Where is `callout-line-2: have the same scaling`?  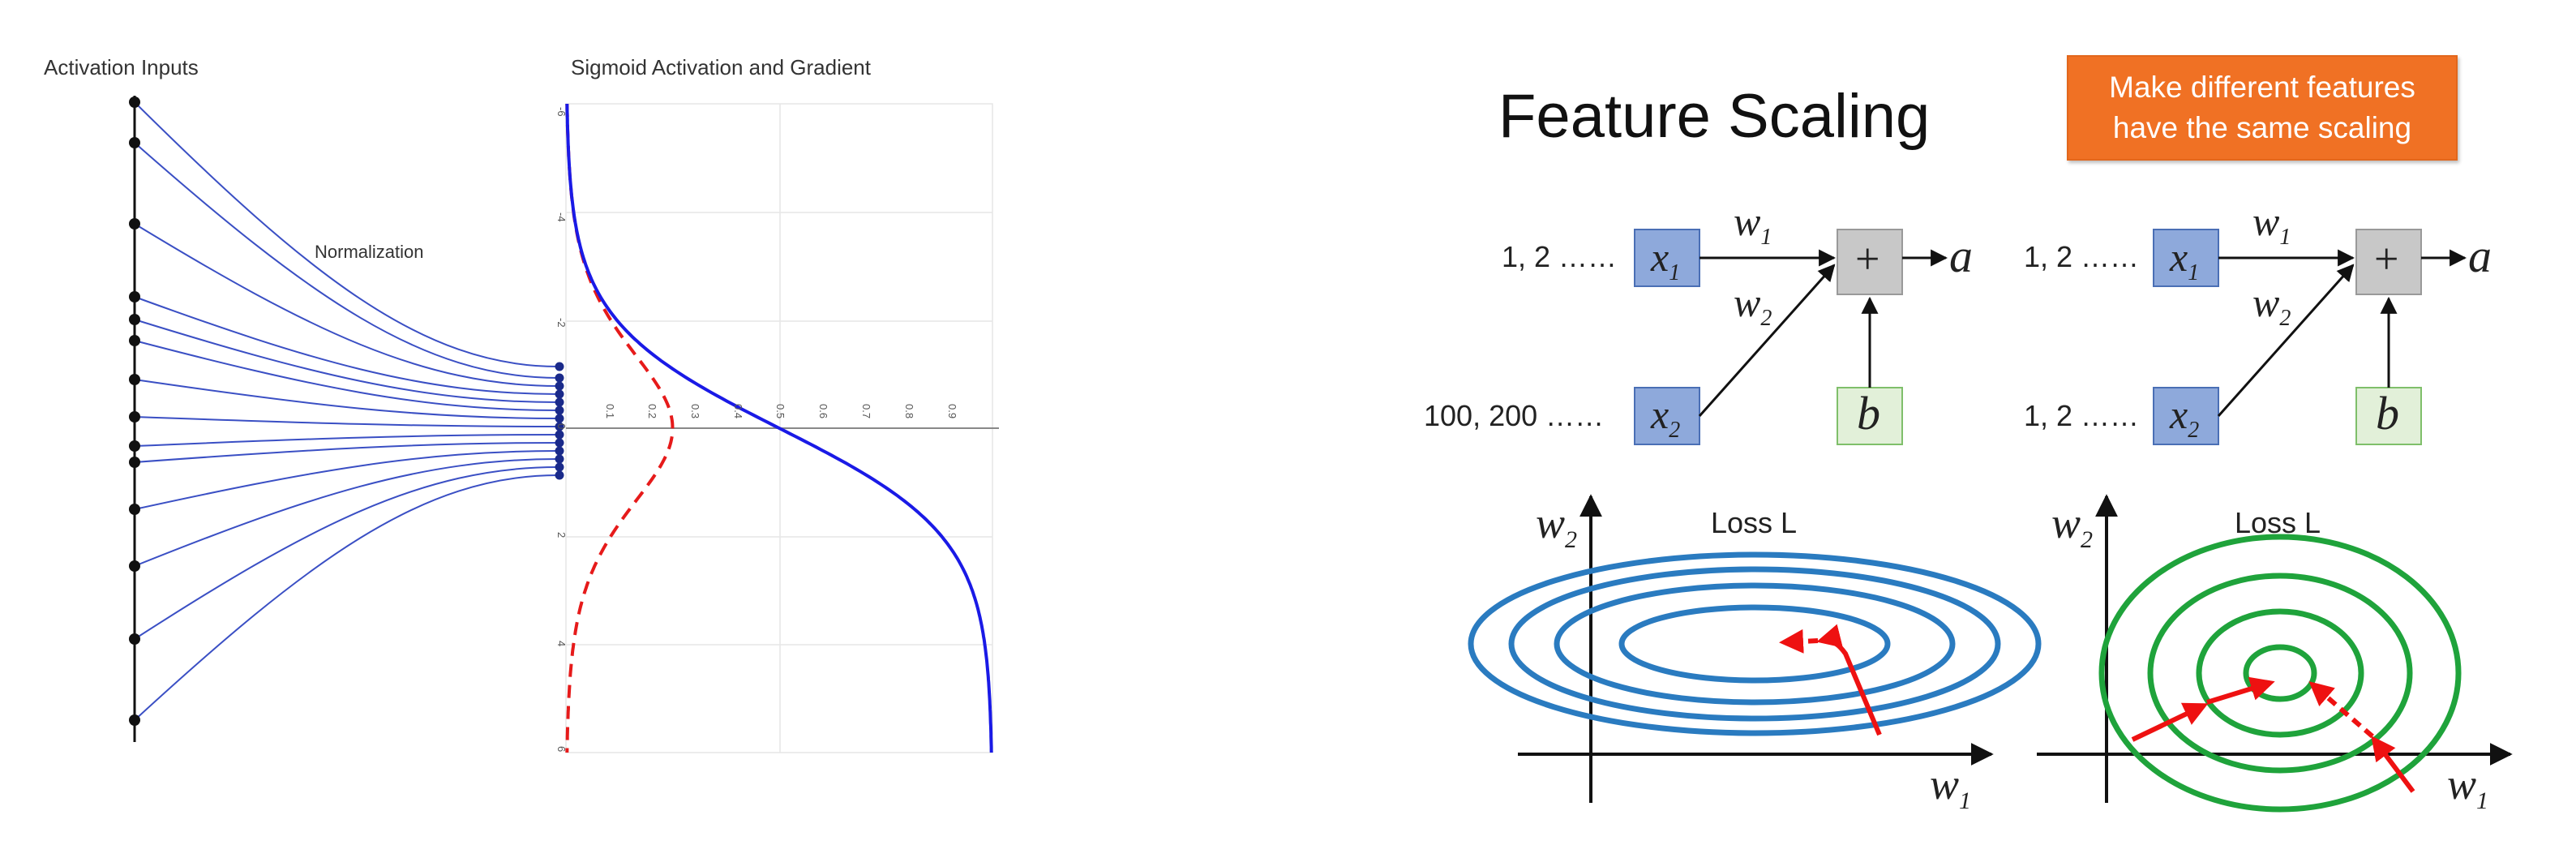 callout-line-2: have the same scaling is located at coordinates (2262, 127).